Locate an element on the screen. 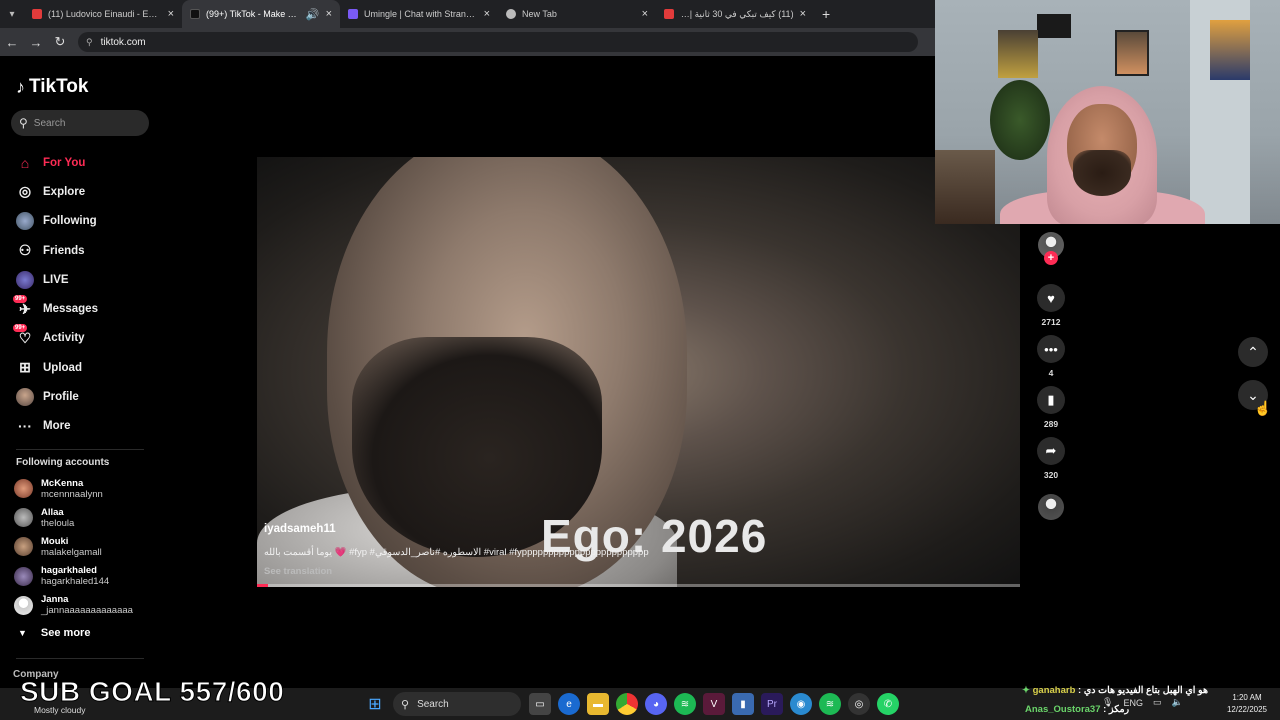 The image size is (1280, 720). sidebar-item-following: Following is located at coordinates (86, 221).